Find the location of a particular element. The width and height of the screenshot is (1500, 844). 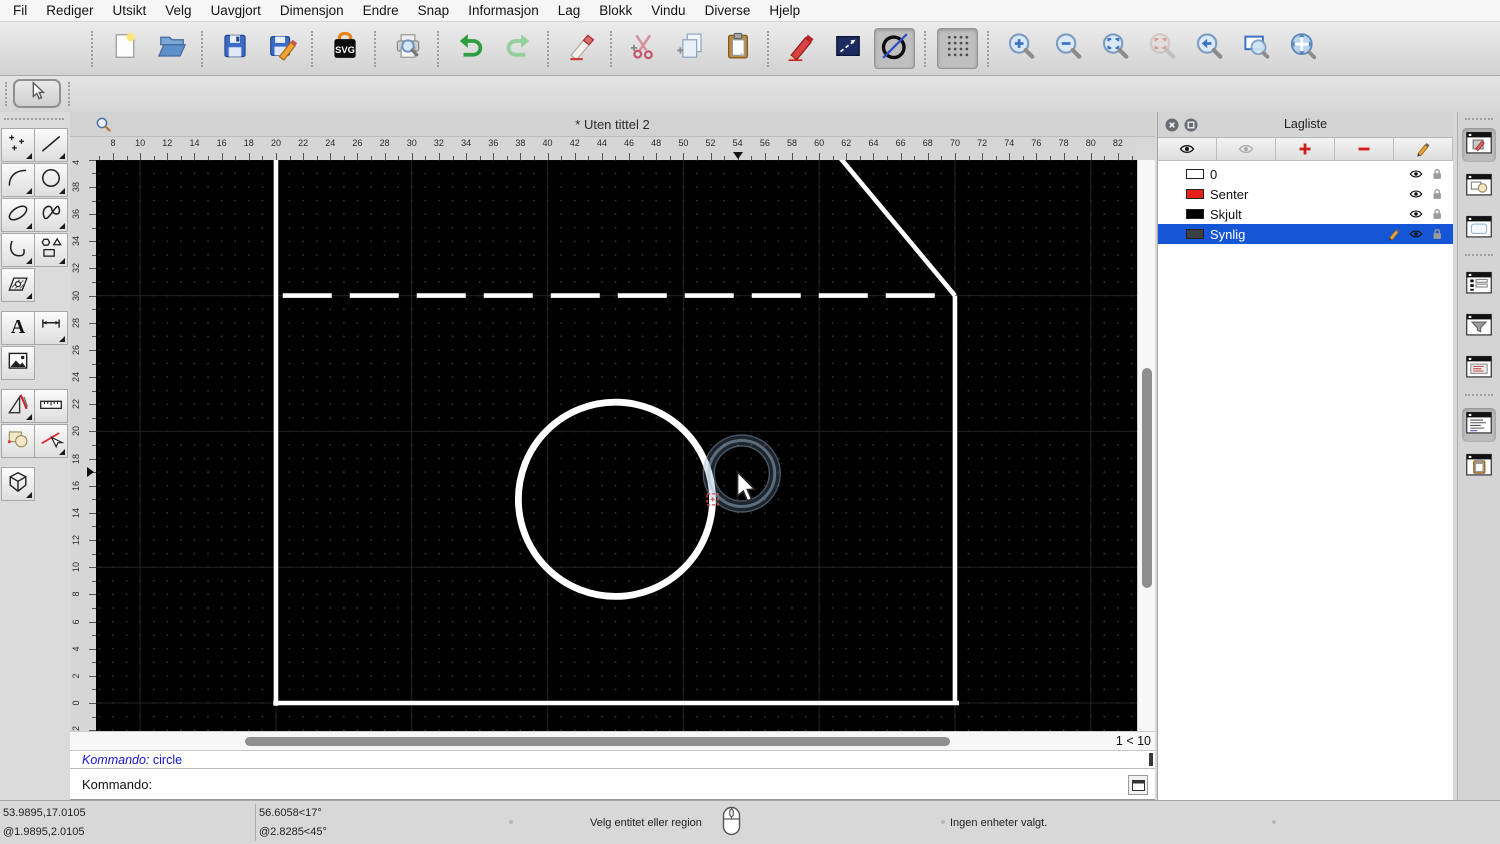

delete-button is located at coordinates (580, 48).